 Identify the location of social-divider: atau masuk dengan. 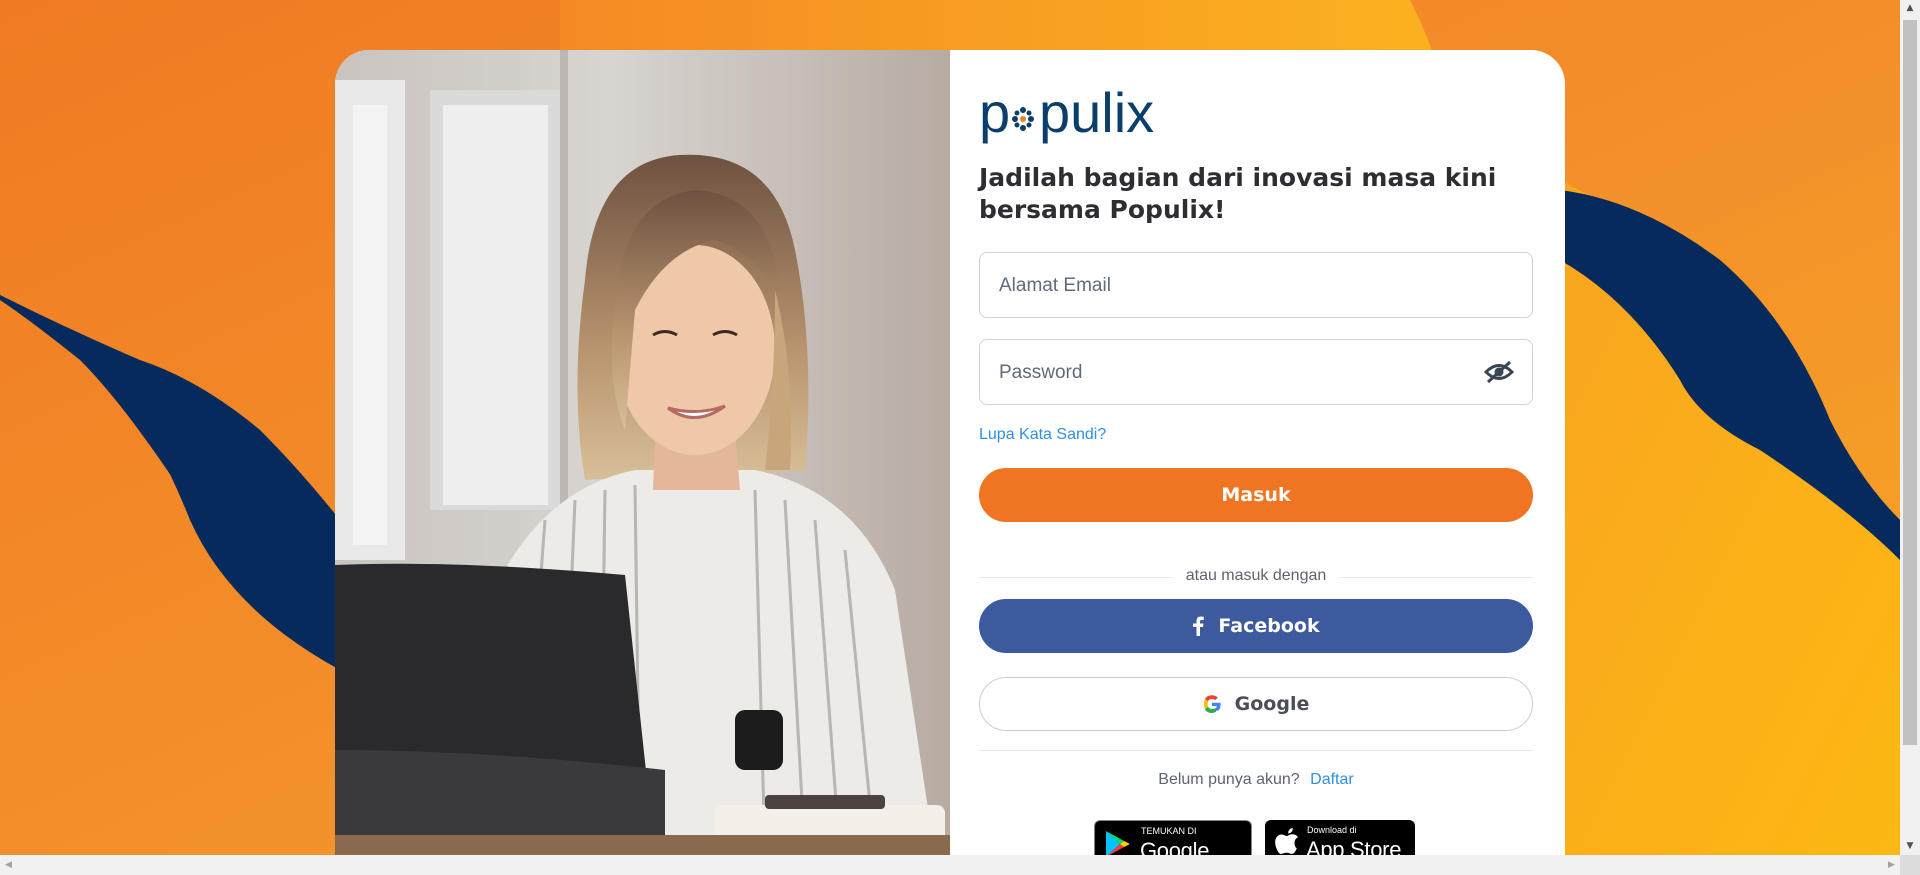
(1256, 577).